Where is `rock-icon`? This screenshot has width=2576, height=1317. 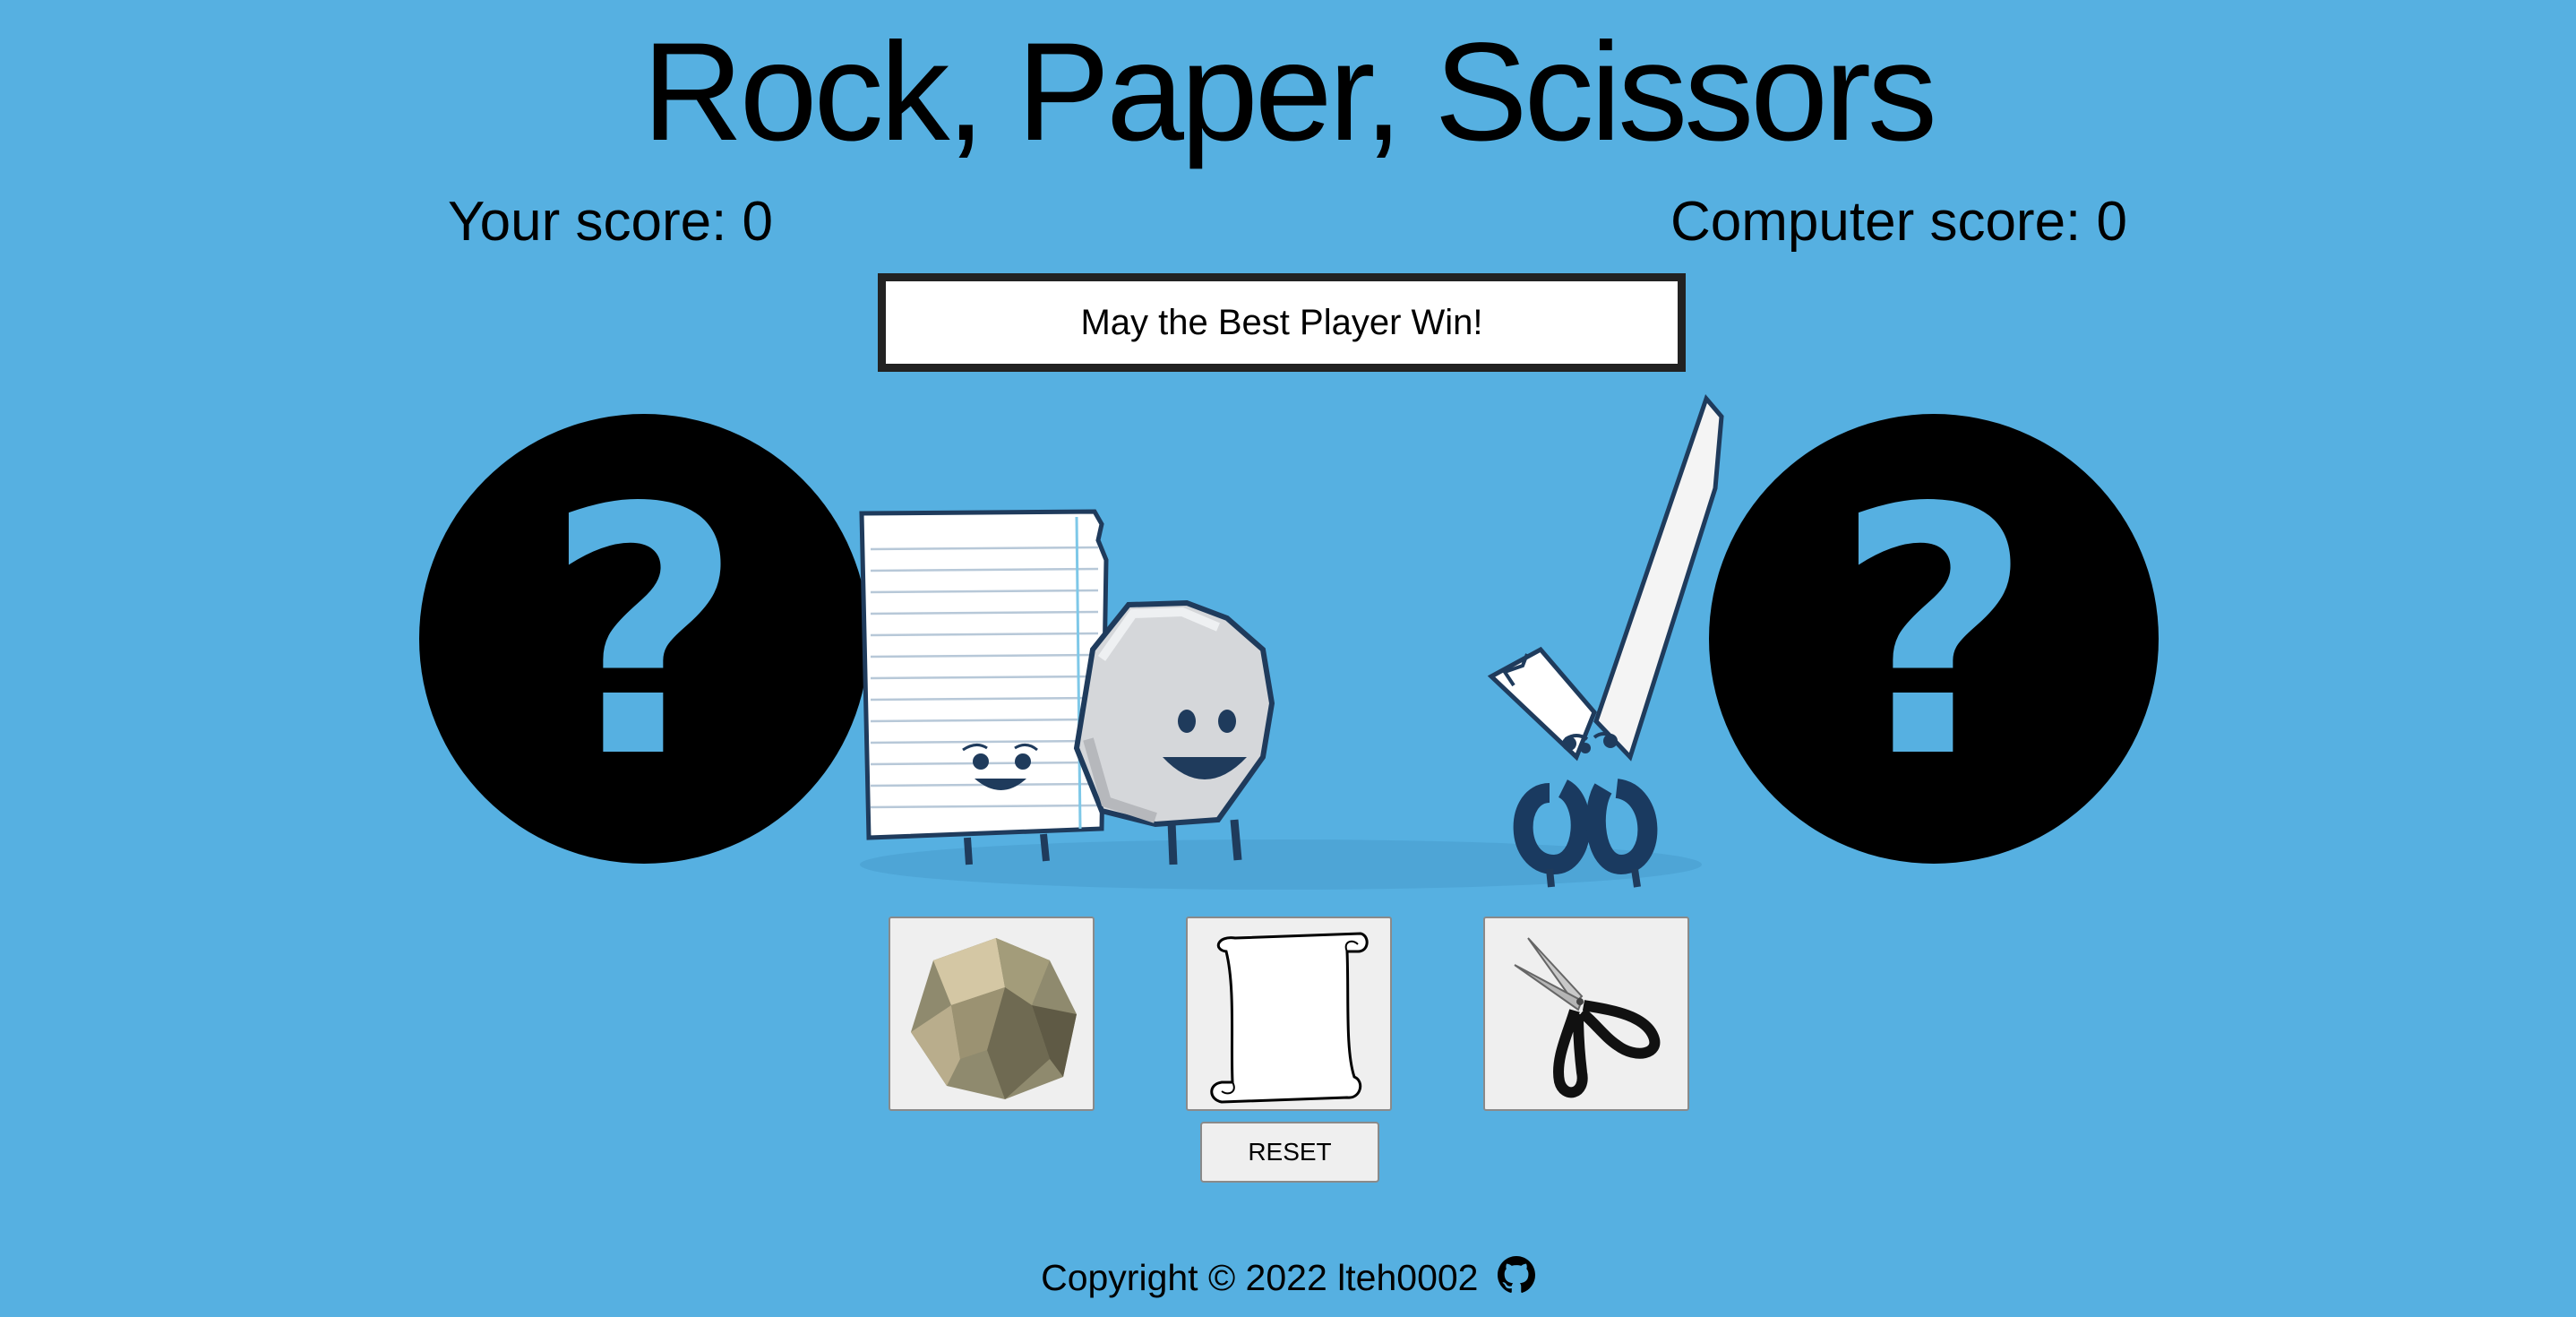
rock-icon is located at coordinates (994, 1018).